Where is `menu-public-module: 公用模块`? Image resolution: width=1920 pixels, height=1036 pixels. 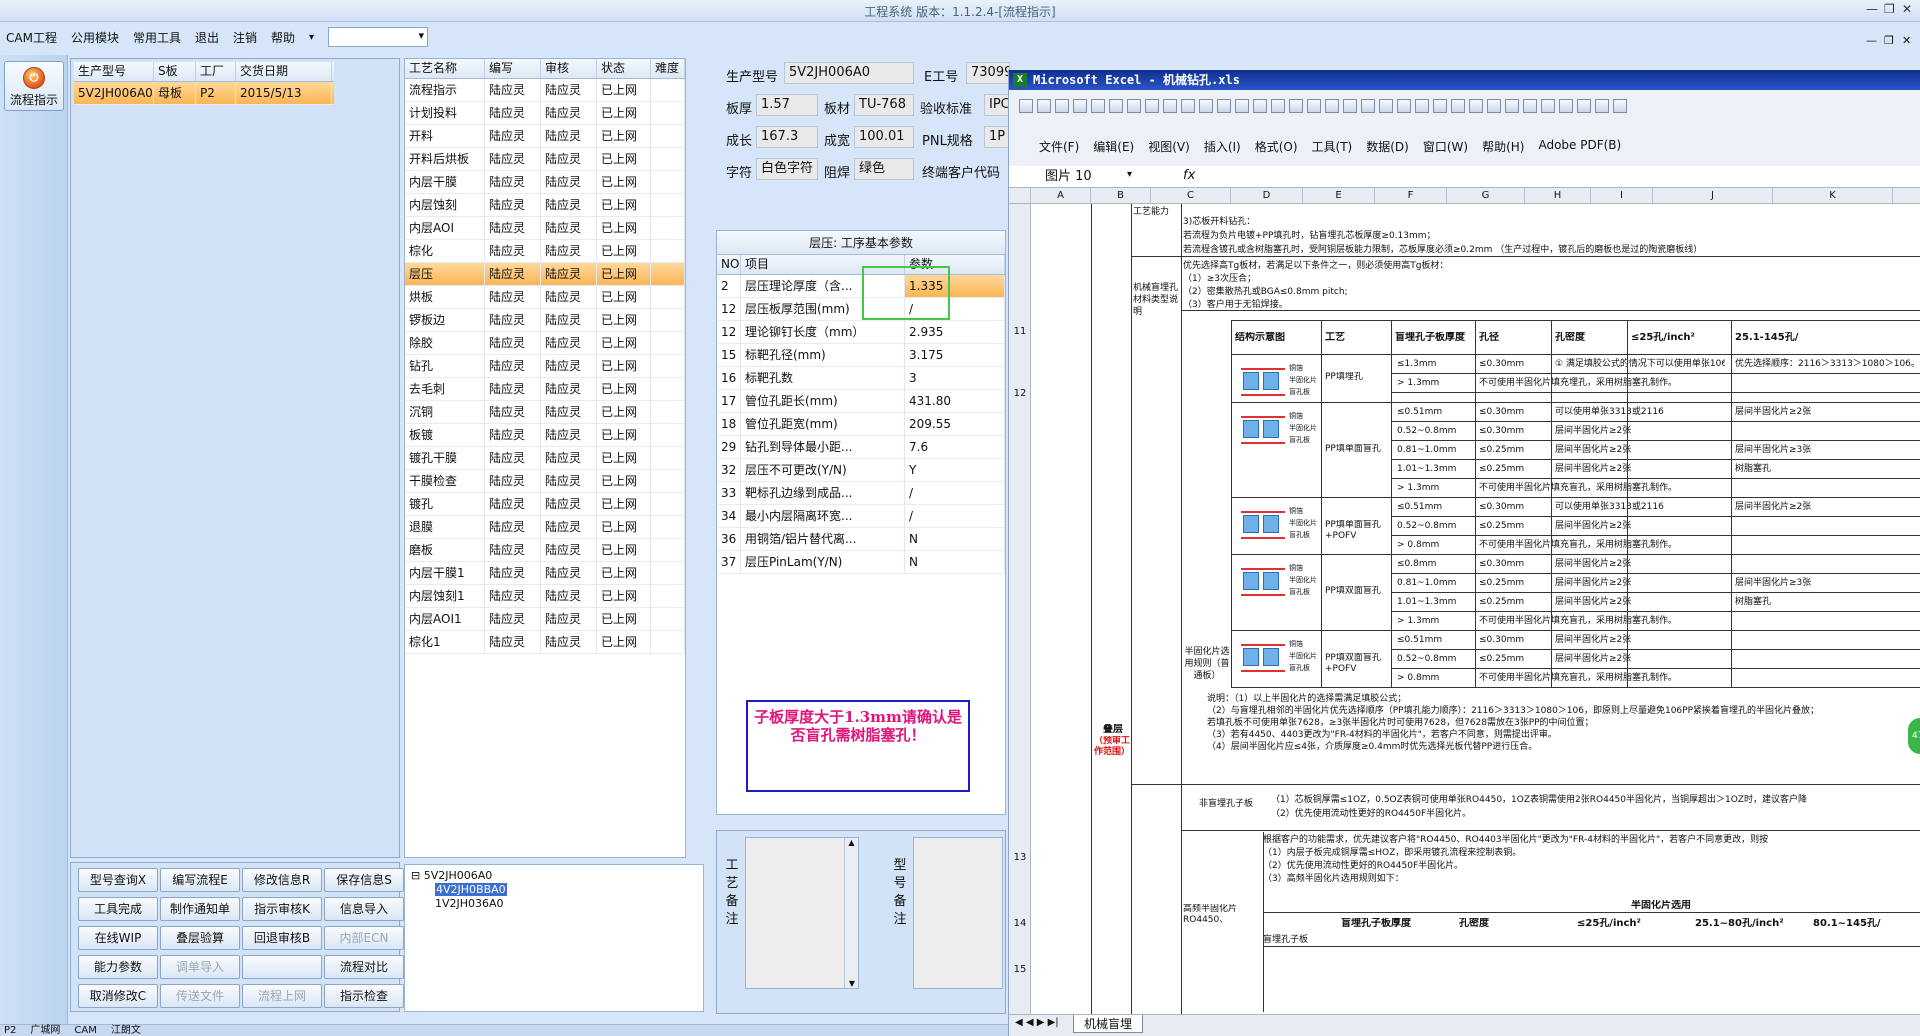
menu-public-module: 公用模块 is located at coordinates (95, 37).